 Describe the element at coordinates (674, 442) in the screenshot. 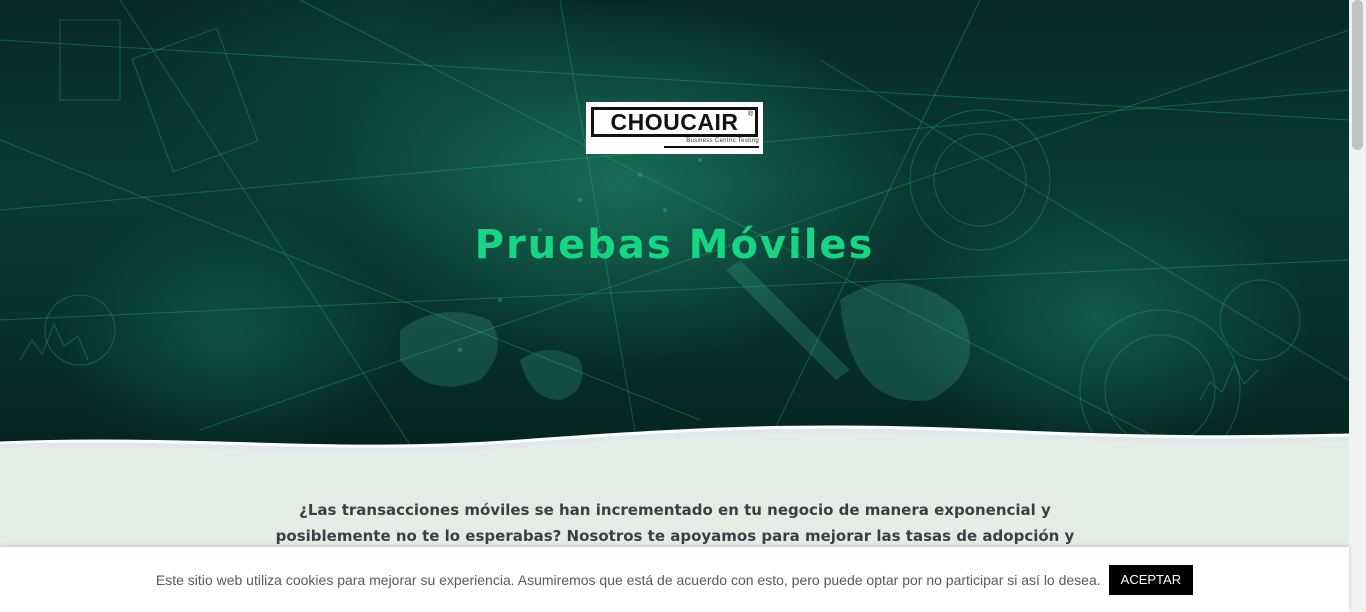

I see `hero-wave-divider` at that location.